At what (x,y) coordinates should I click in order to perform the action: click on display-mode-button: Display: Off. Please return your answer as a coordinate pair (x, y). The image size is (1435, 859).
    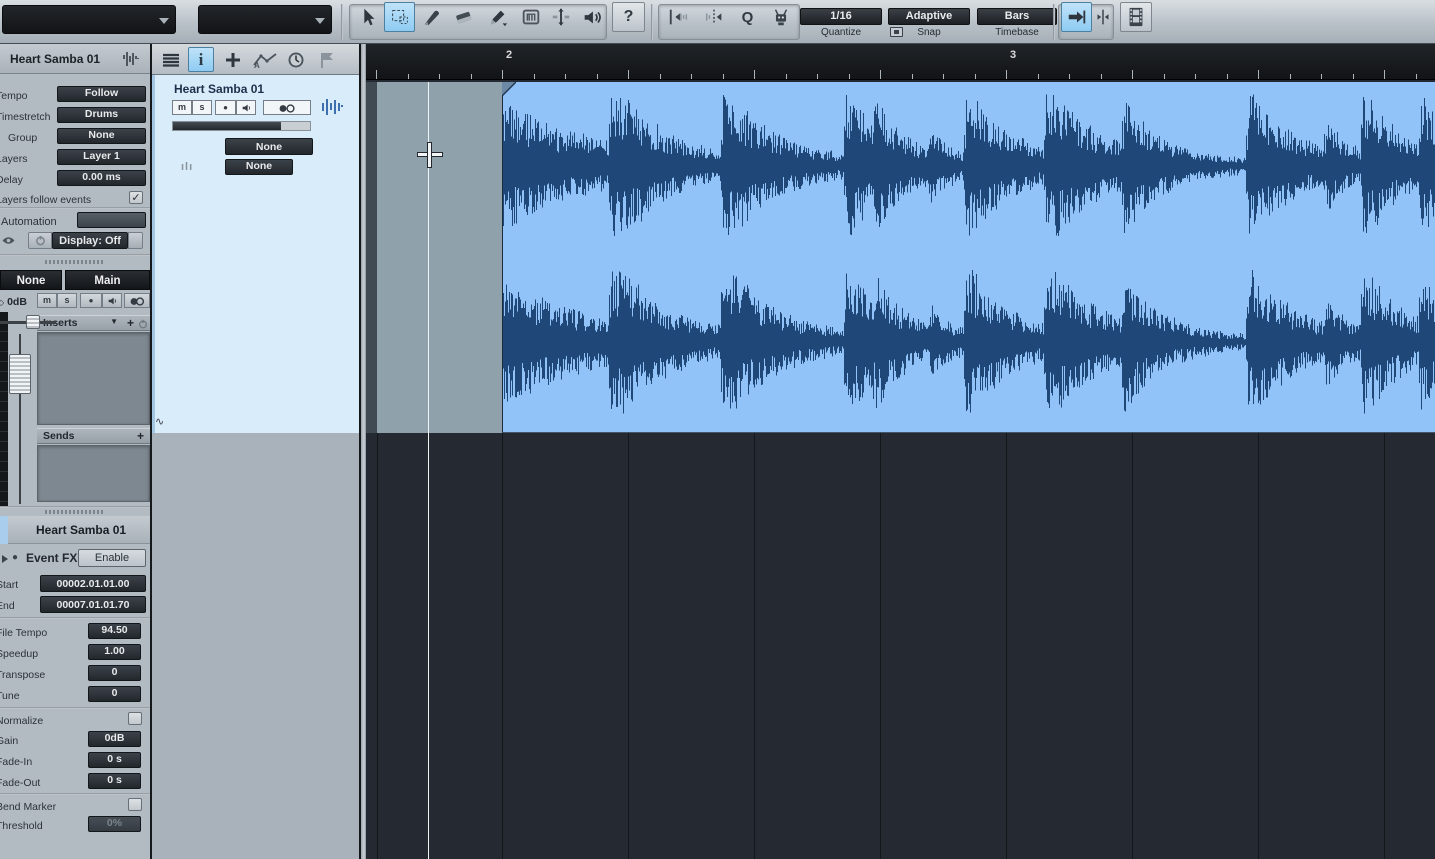
    Looking at the image, I should click on (90, 240).